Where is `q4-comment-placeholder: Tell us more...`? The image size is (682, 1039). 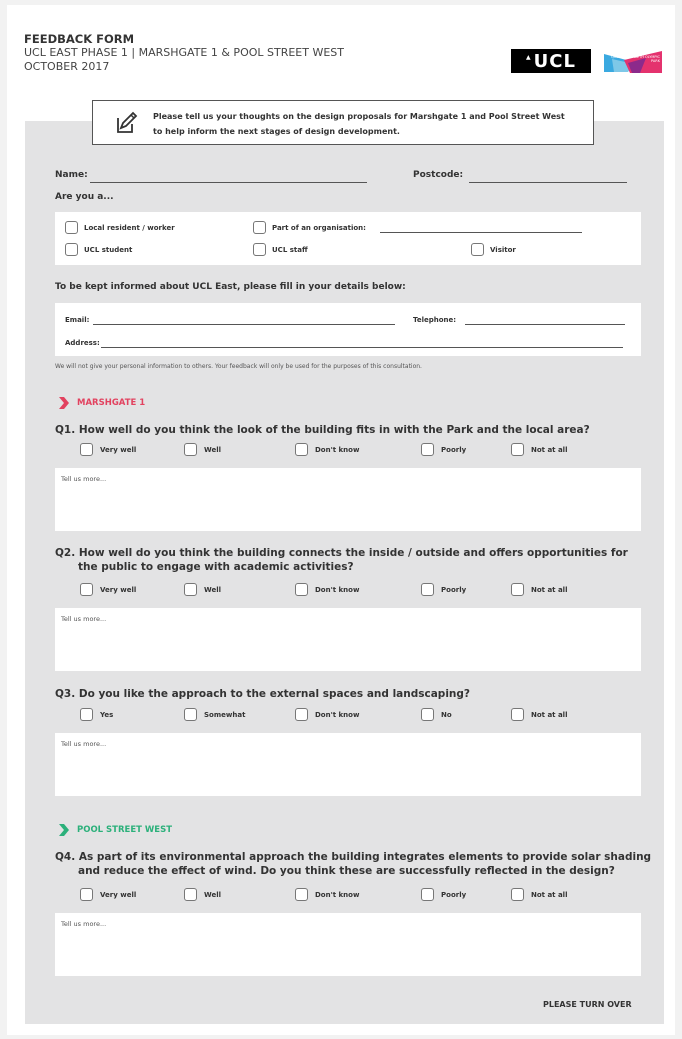 q4-comment-placeholder: Tell us more... is located at coordinates (84, 924).